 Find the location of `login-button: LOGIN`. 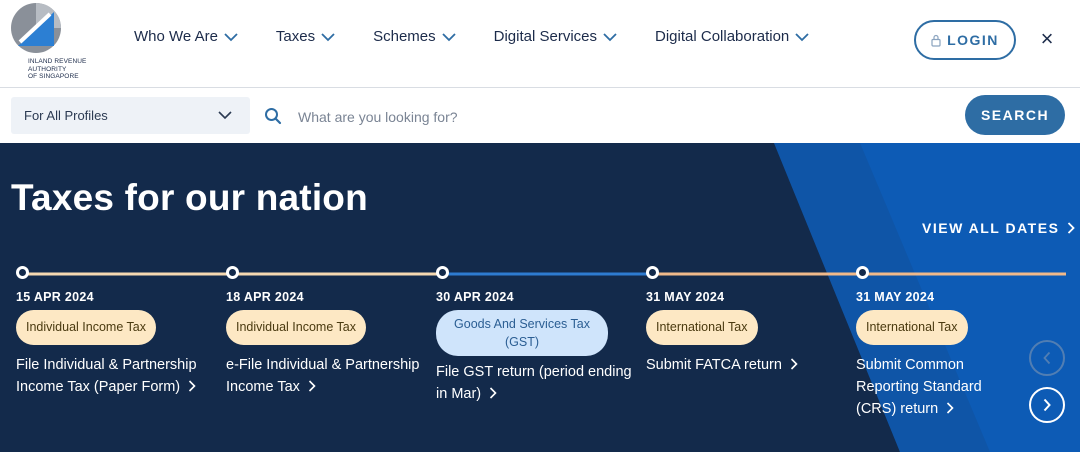

login-button: LOGIN is located at coordinates (965, 40).